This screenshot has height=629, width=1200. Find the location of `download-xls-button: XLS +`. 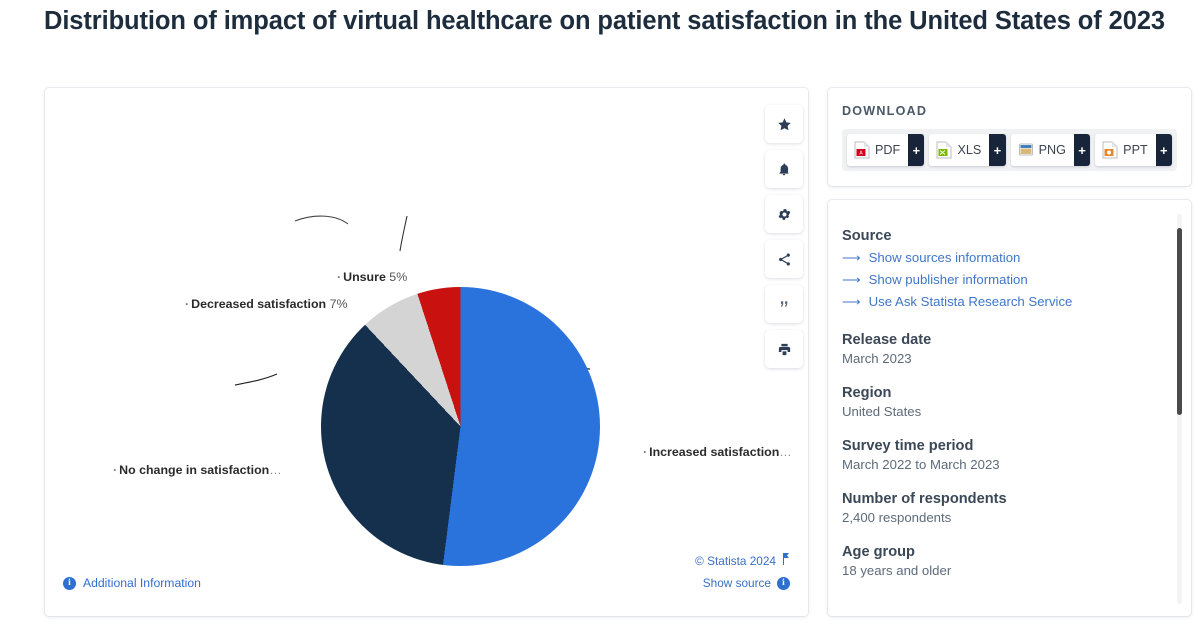

download-xls-button: XLS + is located at coordinates (967, 150).